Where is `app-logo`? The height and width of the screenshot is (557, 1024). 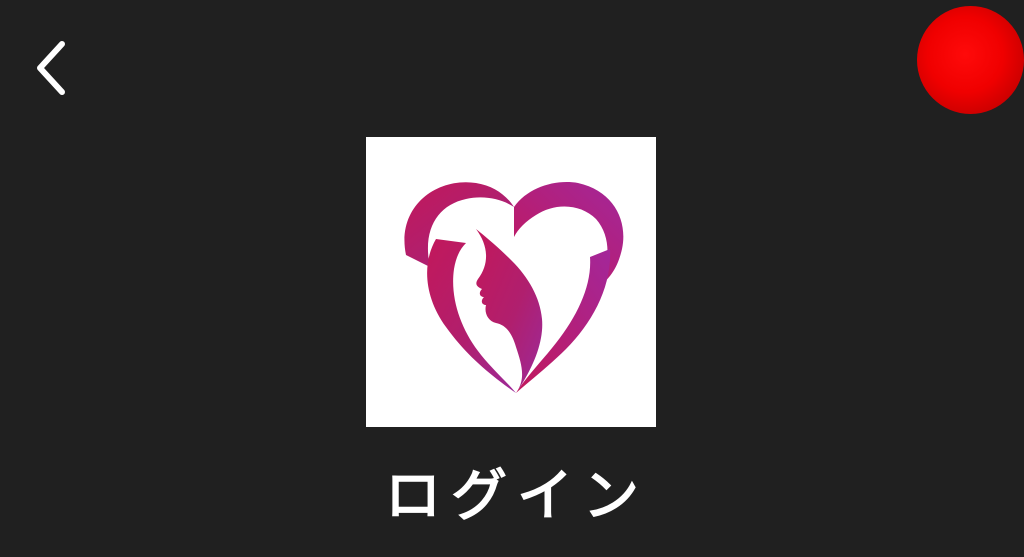 app-logo is located at coordinates (511, 282).